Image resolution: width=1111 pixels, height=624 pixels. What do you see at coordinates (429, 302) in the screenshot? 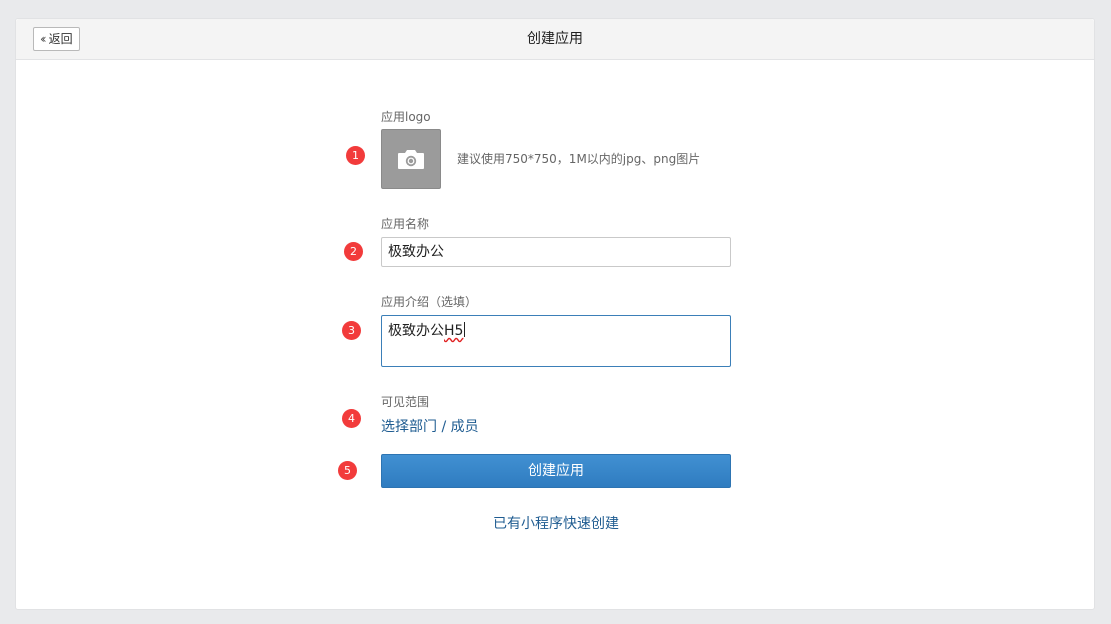
I see `app-description-label: 应用介绍（选填）` at bounding box center [429, 302].